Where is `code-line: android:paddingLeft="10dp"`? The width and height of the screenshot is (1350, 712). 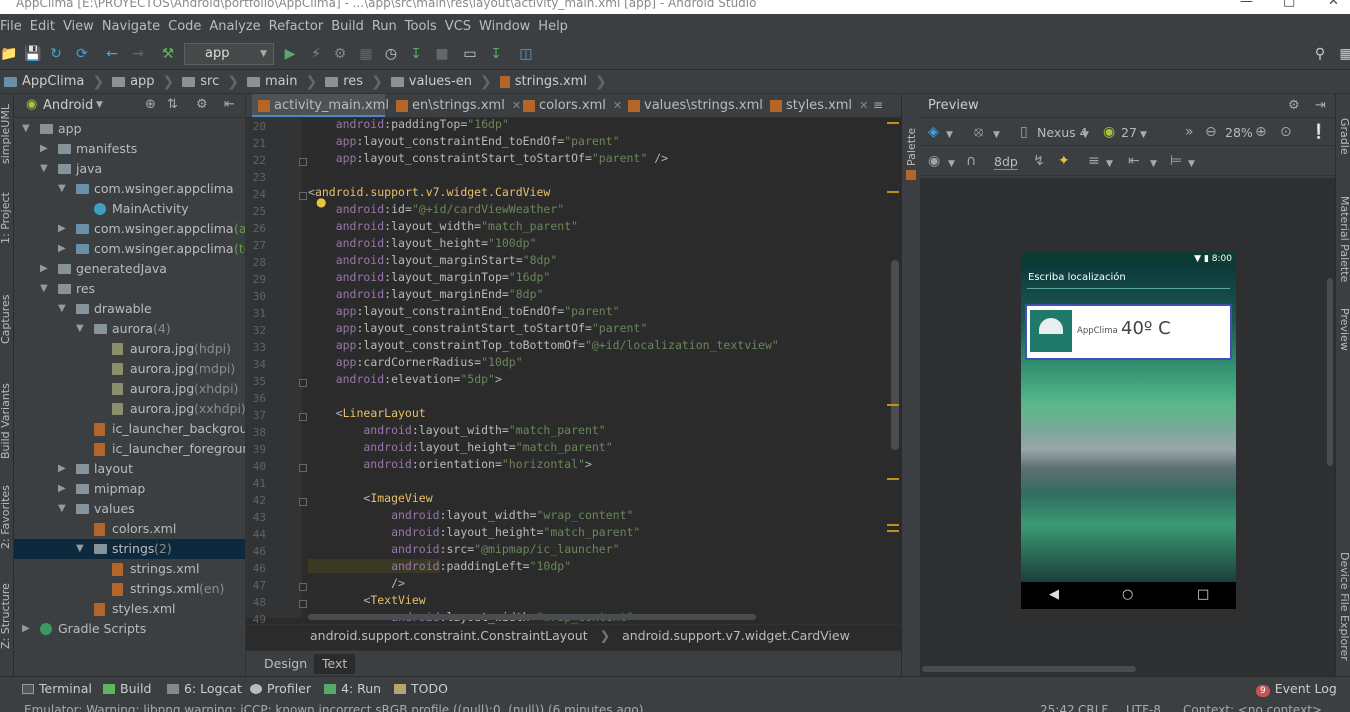 code-line: android:paddingLeft="10dp" is located at coordinates (439, 566).